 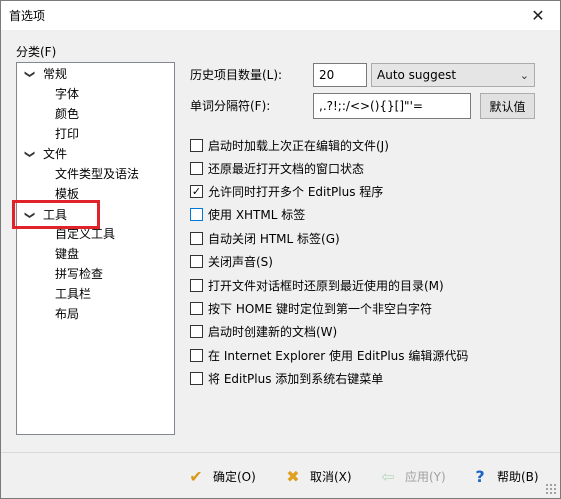 What do you see at coordinates (45, 74) in the screenshot?
I see `tree-node-general: ❯ 常规` at bounding box center [45, 74].